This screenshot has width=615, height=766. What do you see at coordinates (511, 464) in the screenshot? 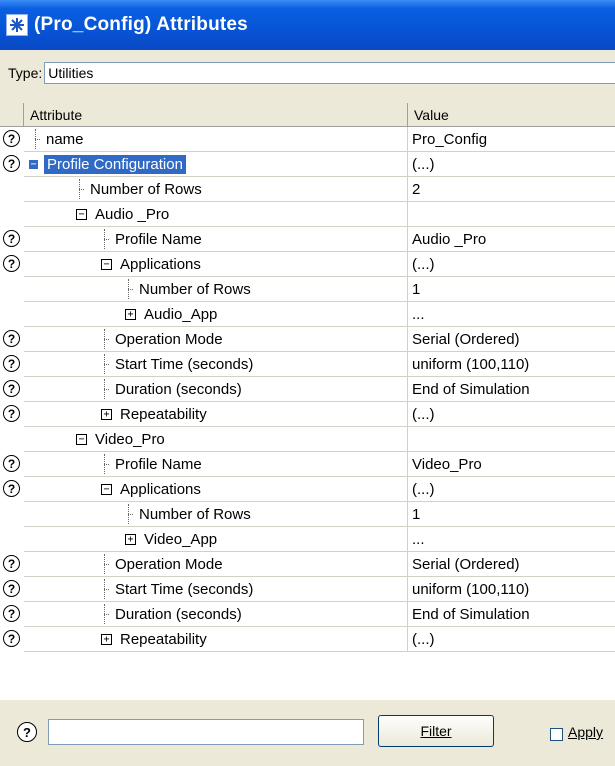
I see `value-cell: Video_Pro` at bounding box center [511, 464].